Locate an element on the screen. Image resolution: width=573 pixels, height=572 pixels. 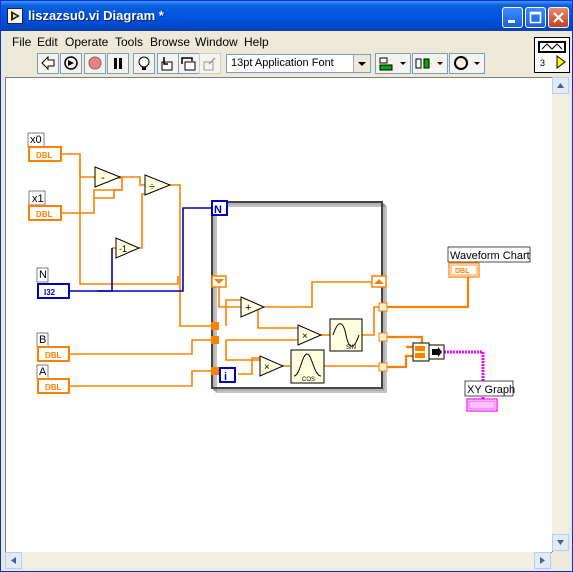
scroll-right-icon is located at coordinates (542, 560).